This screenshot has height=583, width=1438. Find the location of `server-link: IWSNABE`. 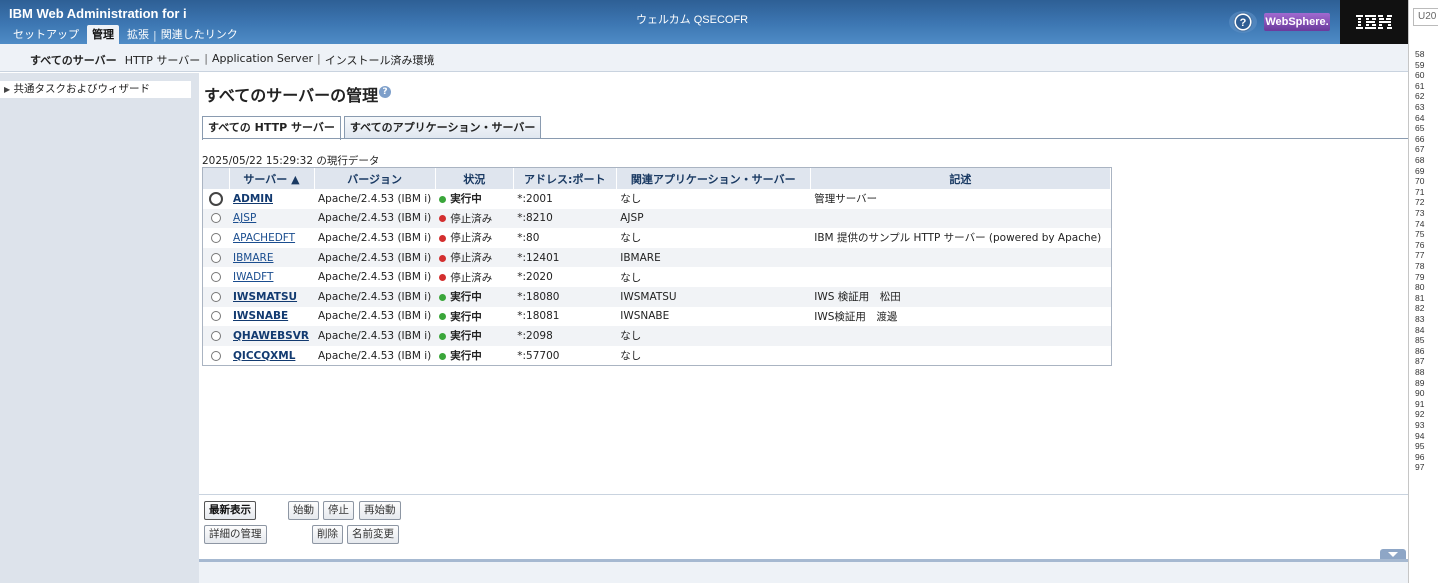

server-link: IWSNABE is located at coordinates (260, 316).